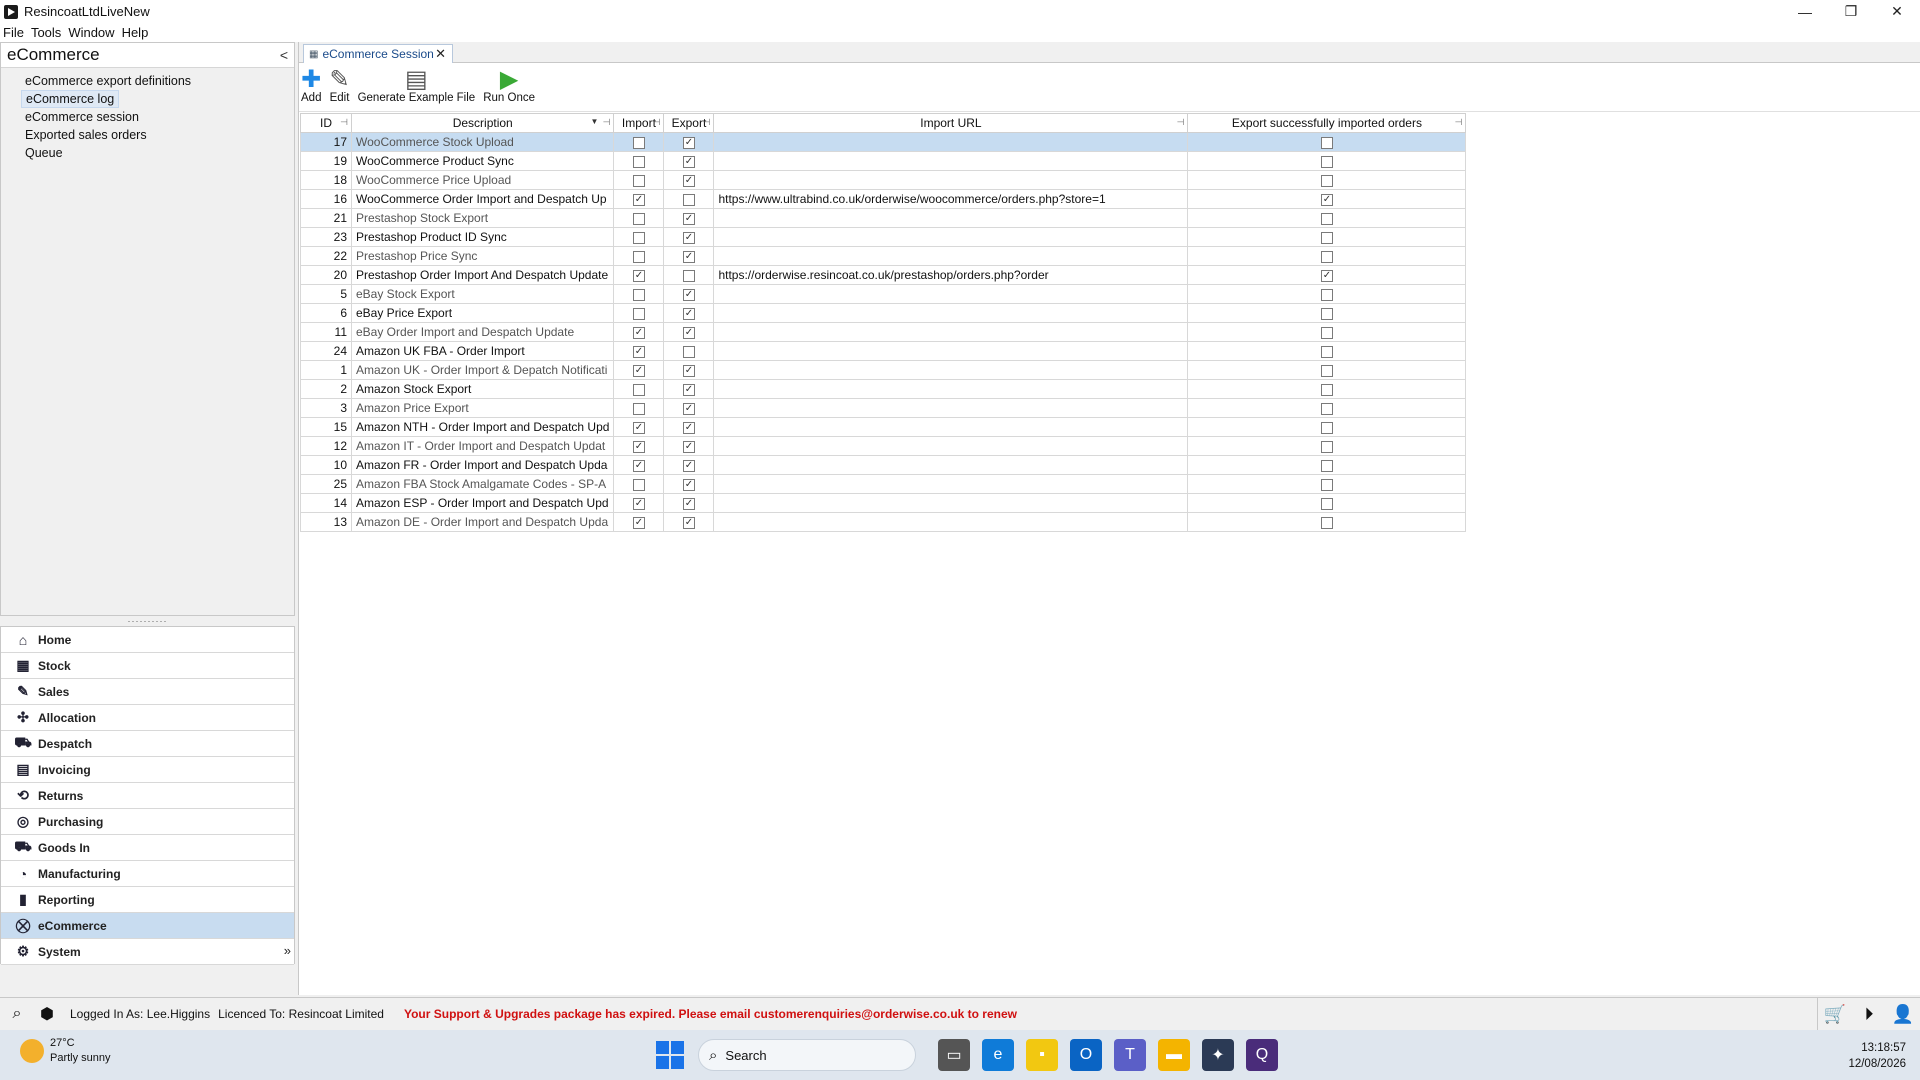  I want to click on module-returns: ⟲ Returns, so click(147, 796).